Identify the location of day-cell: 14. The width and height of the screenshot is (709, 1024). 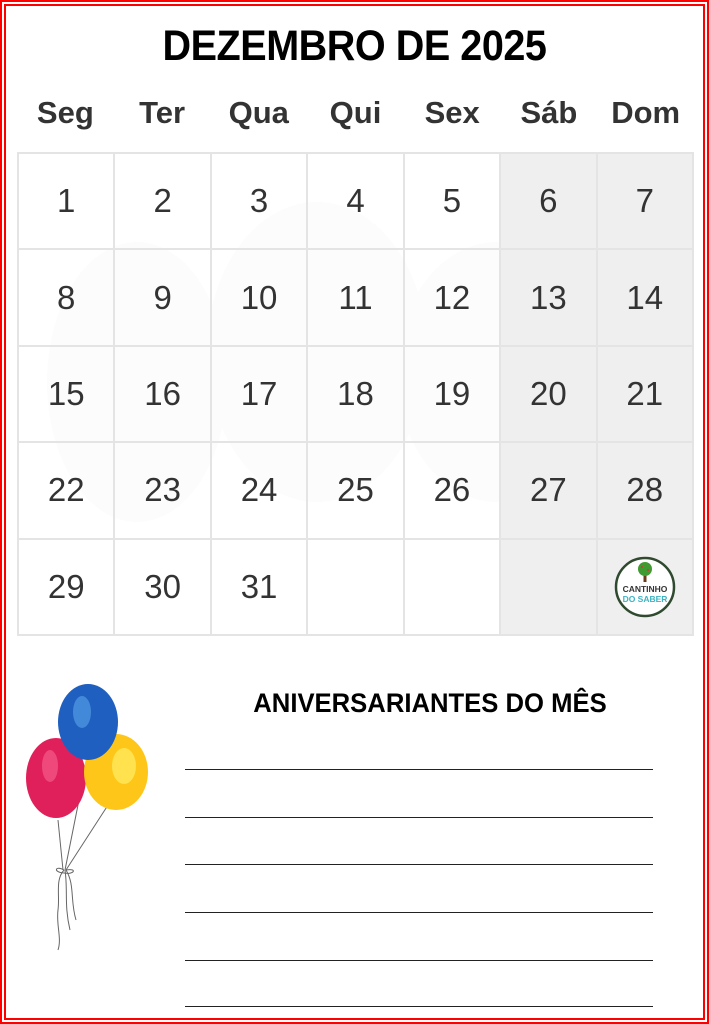
(645, 298).